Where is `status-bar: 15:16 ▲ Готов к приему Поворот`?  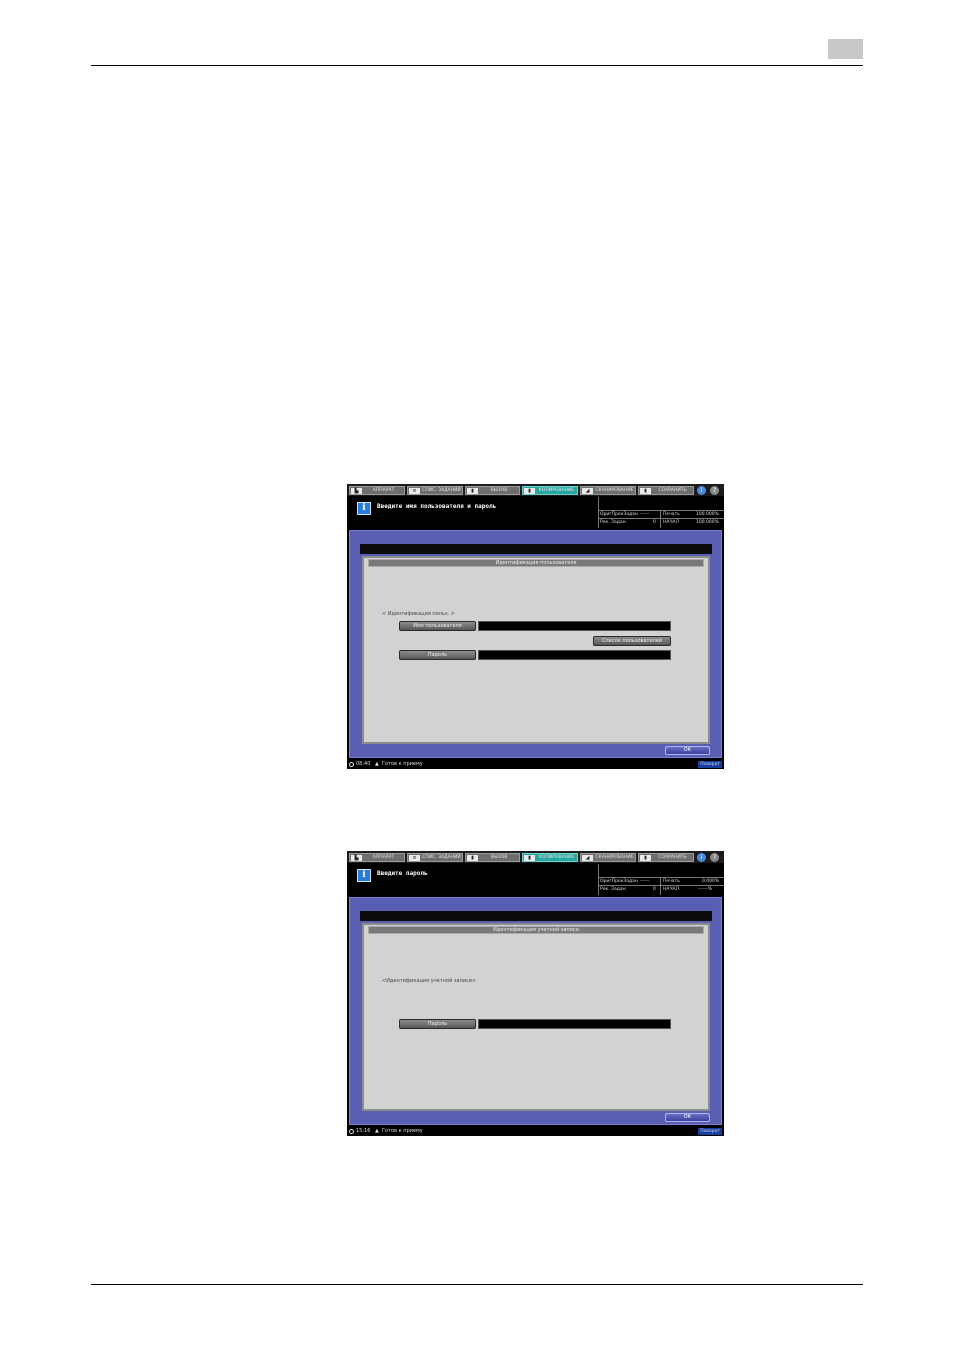 status-bar: 15:16 ▲ Готов к приему Поворот is located at coordinates (535, 1131).